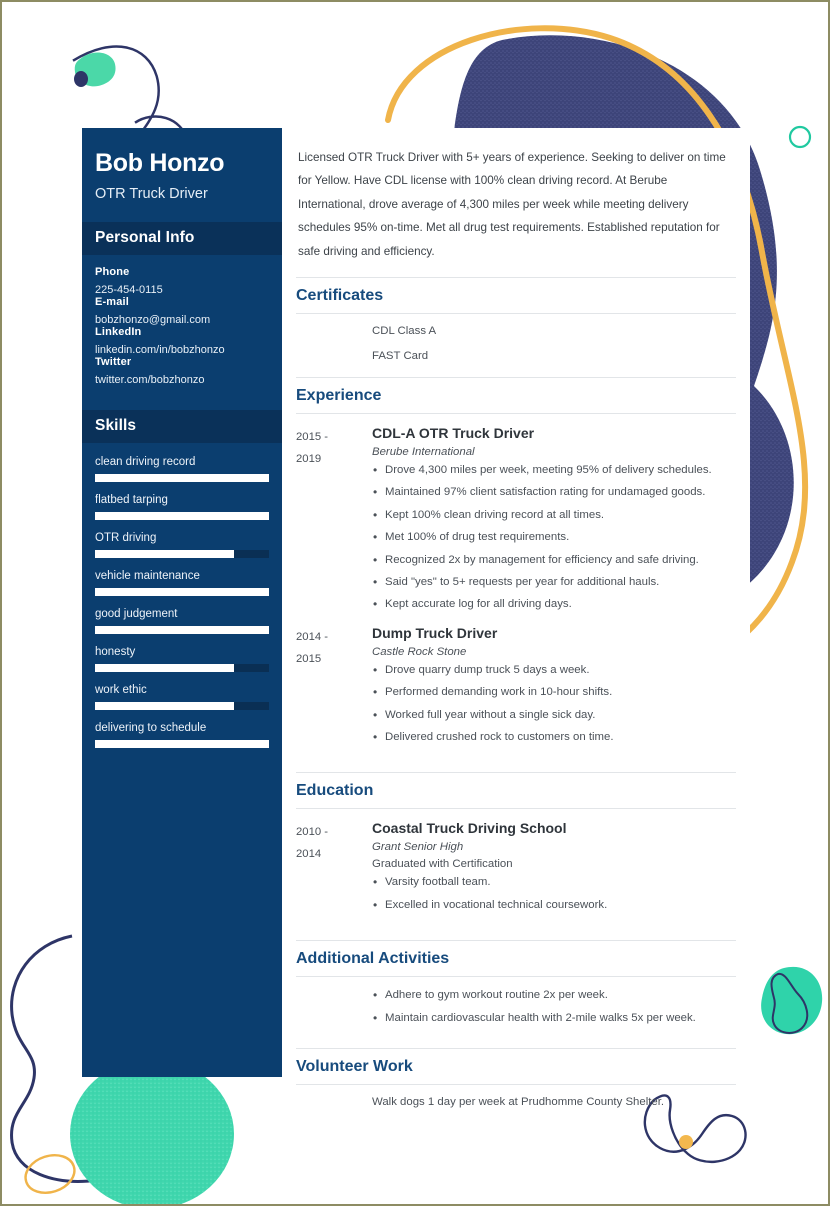  Describe the element at coordinates (309, 459) in the screenshot. I see `entry-date-to: 2019` at that location.